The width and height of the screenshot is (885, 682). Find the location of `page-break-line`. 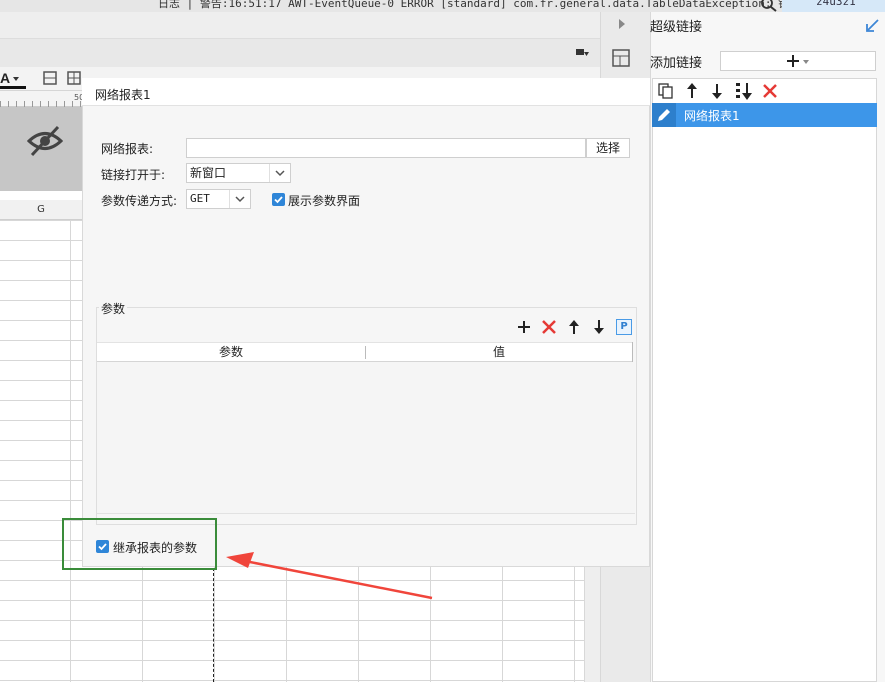

page-break-line is located at coordinates (213, 625).